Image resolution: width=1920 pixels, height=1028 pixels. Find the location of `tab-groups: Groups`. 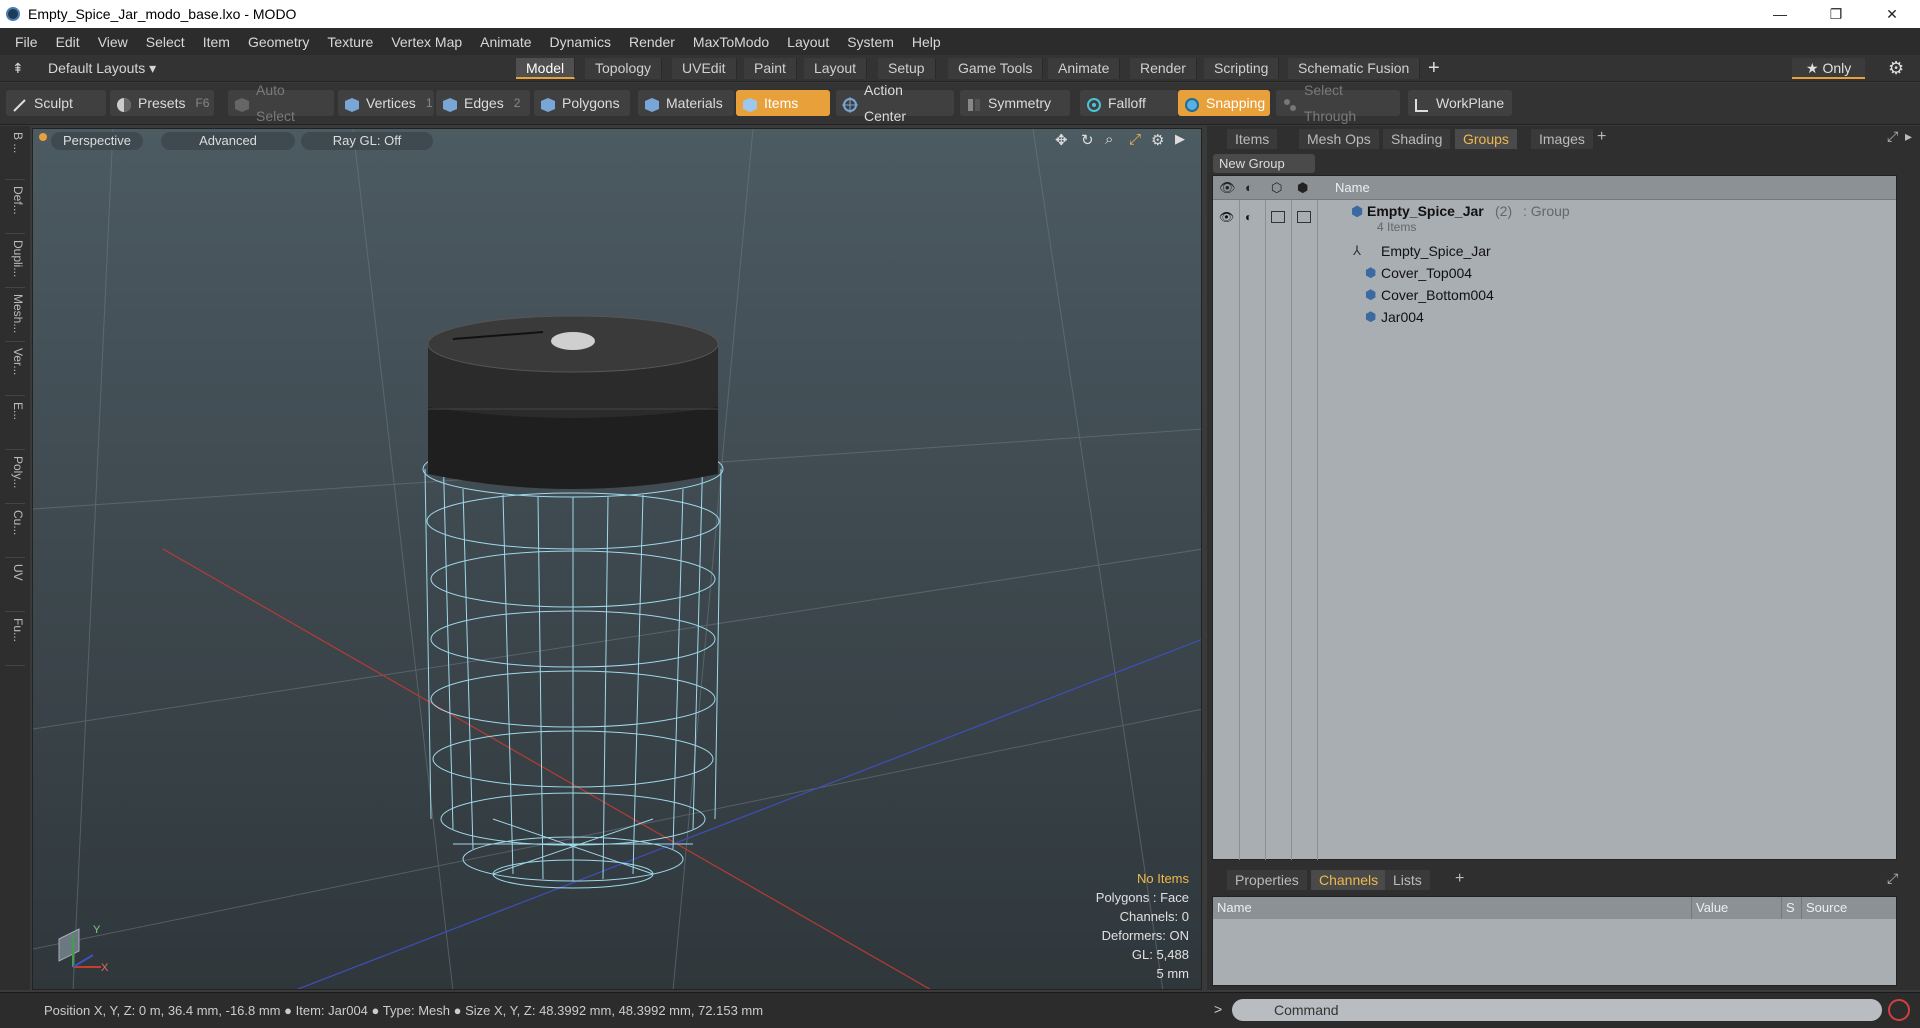

tab-groups: Groups is located at coordinates (1486, 139).